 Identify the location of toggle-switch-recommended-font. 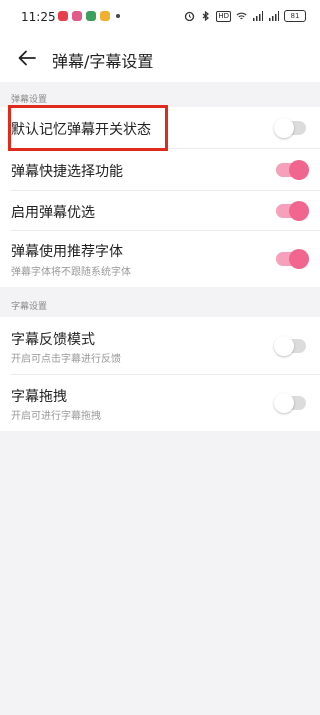
(292, 259).